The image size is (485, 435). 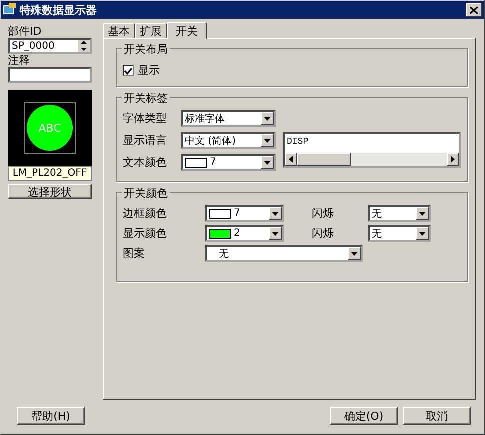 I want to click on text-value: DISP, so click(x=298, y=142).